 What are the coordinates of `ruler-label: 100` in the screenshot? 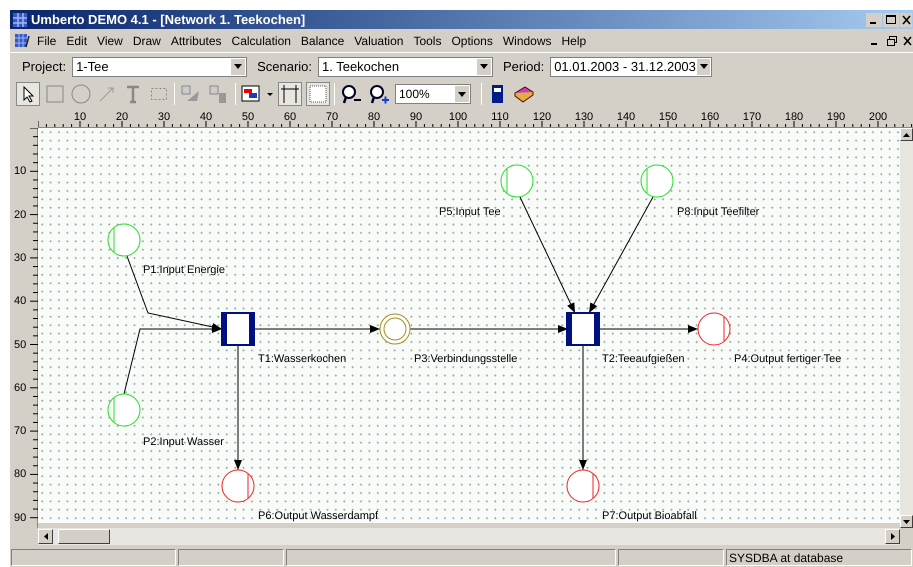 It's located at (458, 117).